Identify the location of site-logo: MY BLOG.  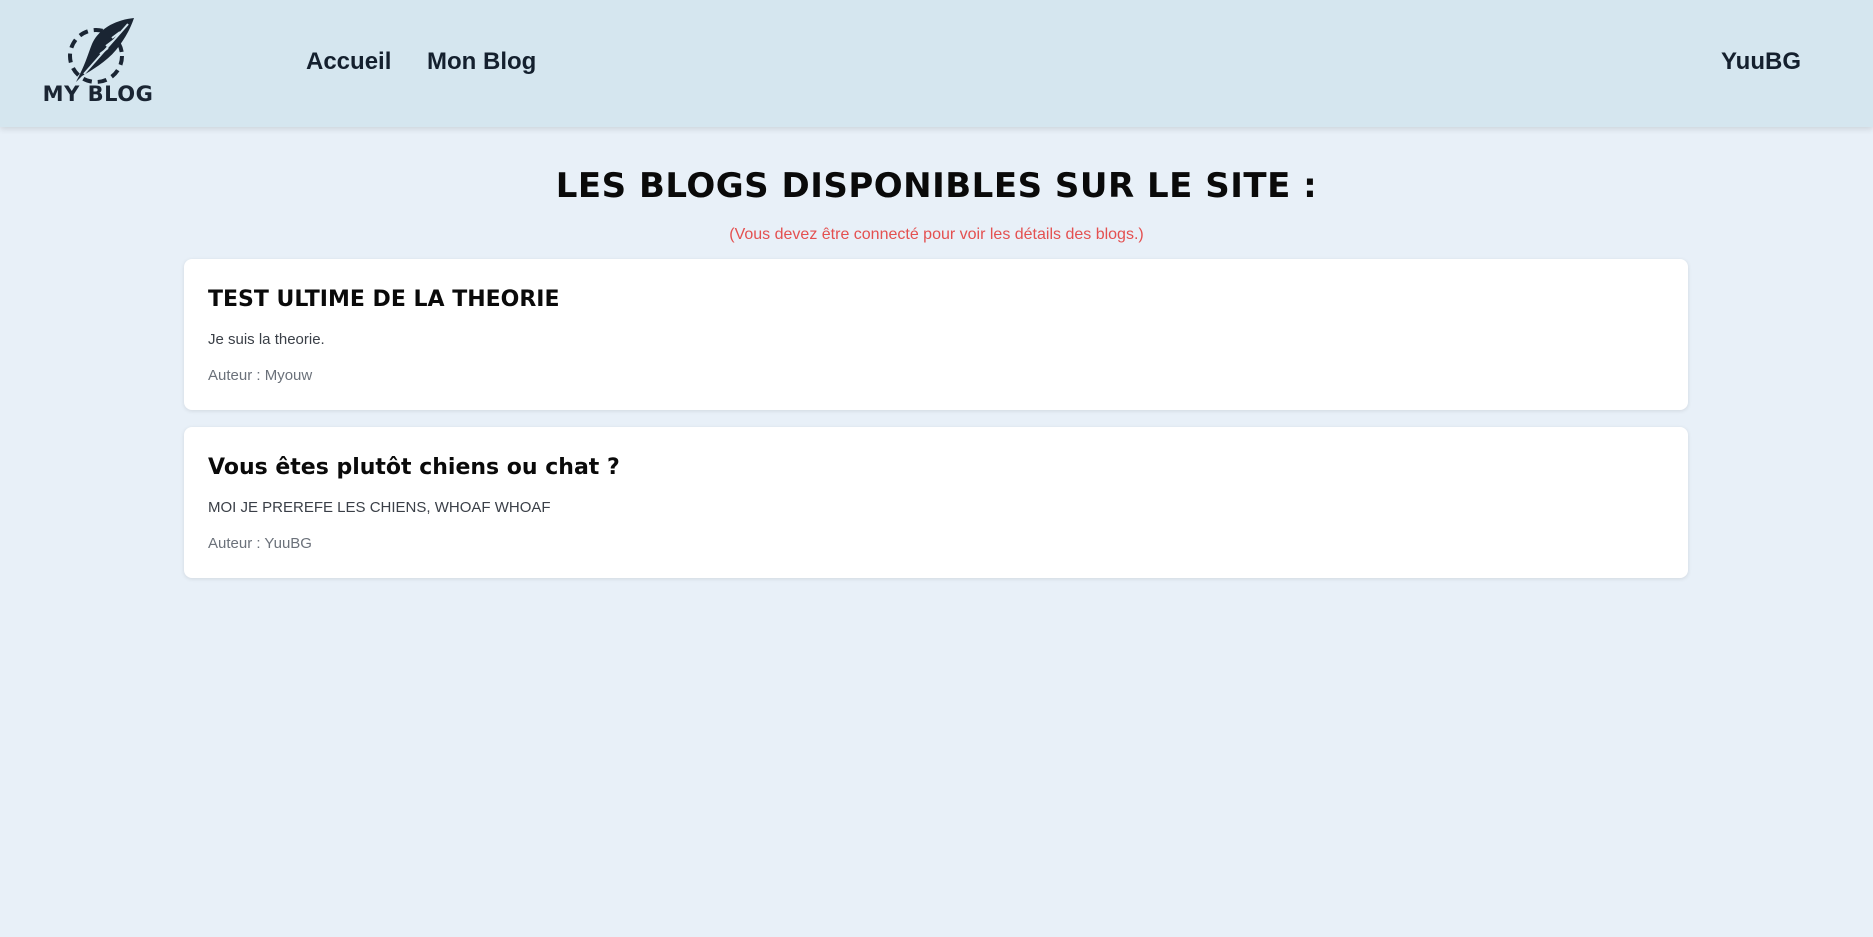
(98, 64).